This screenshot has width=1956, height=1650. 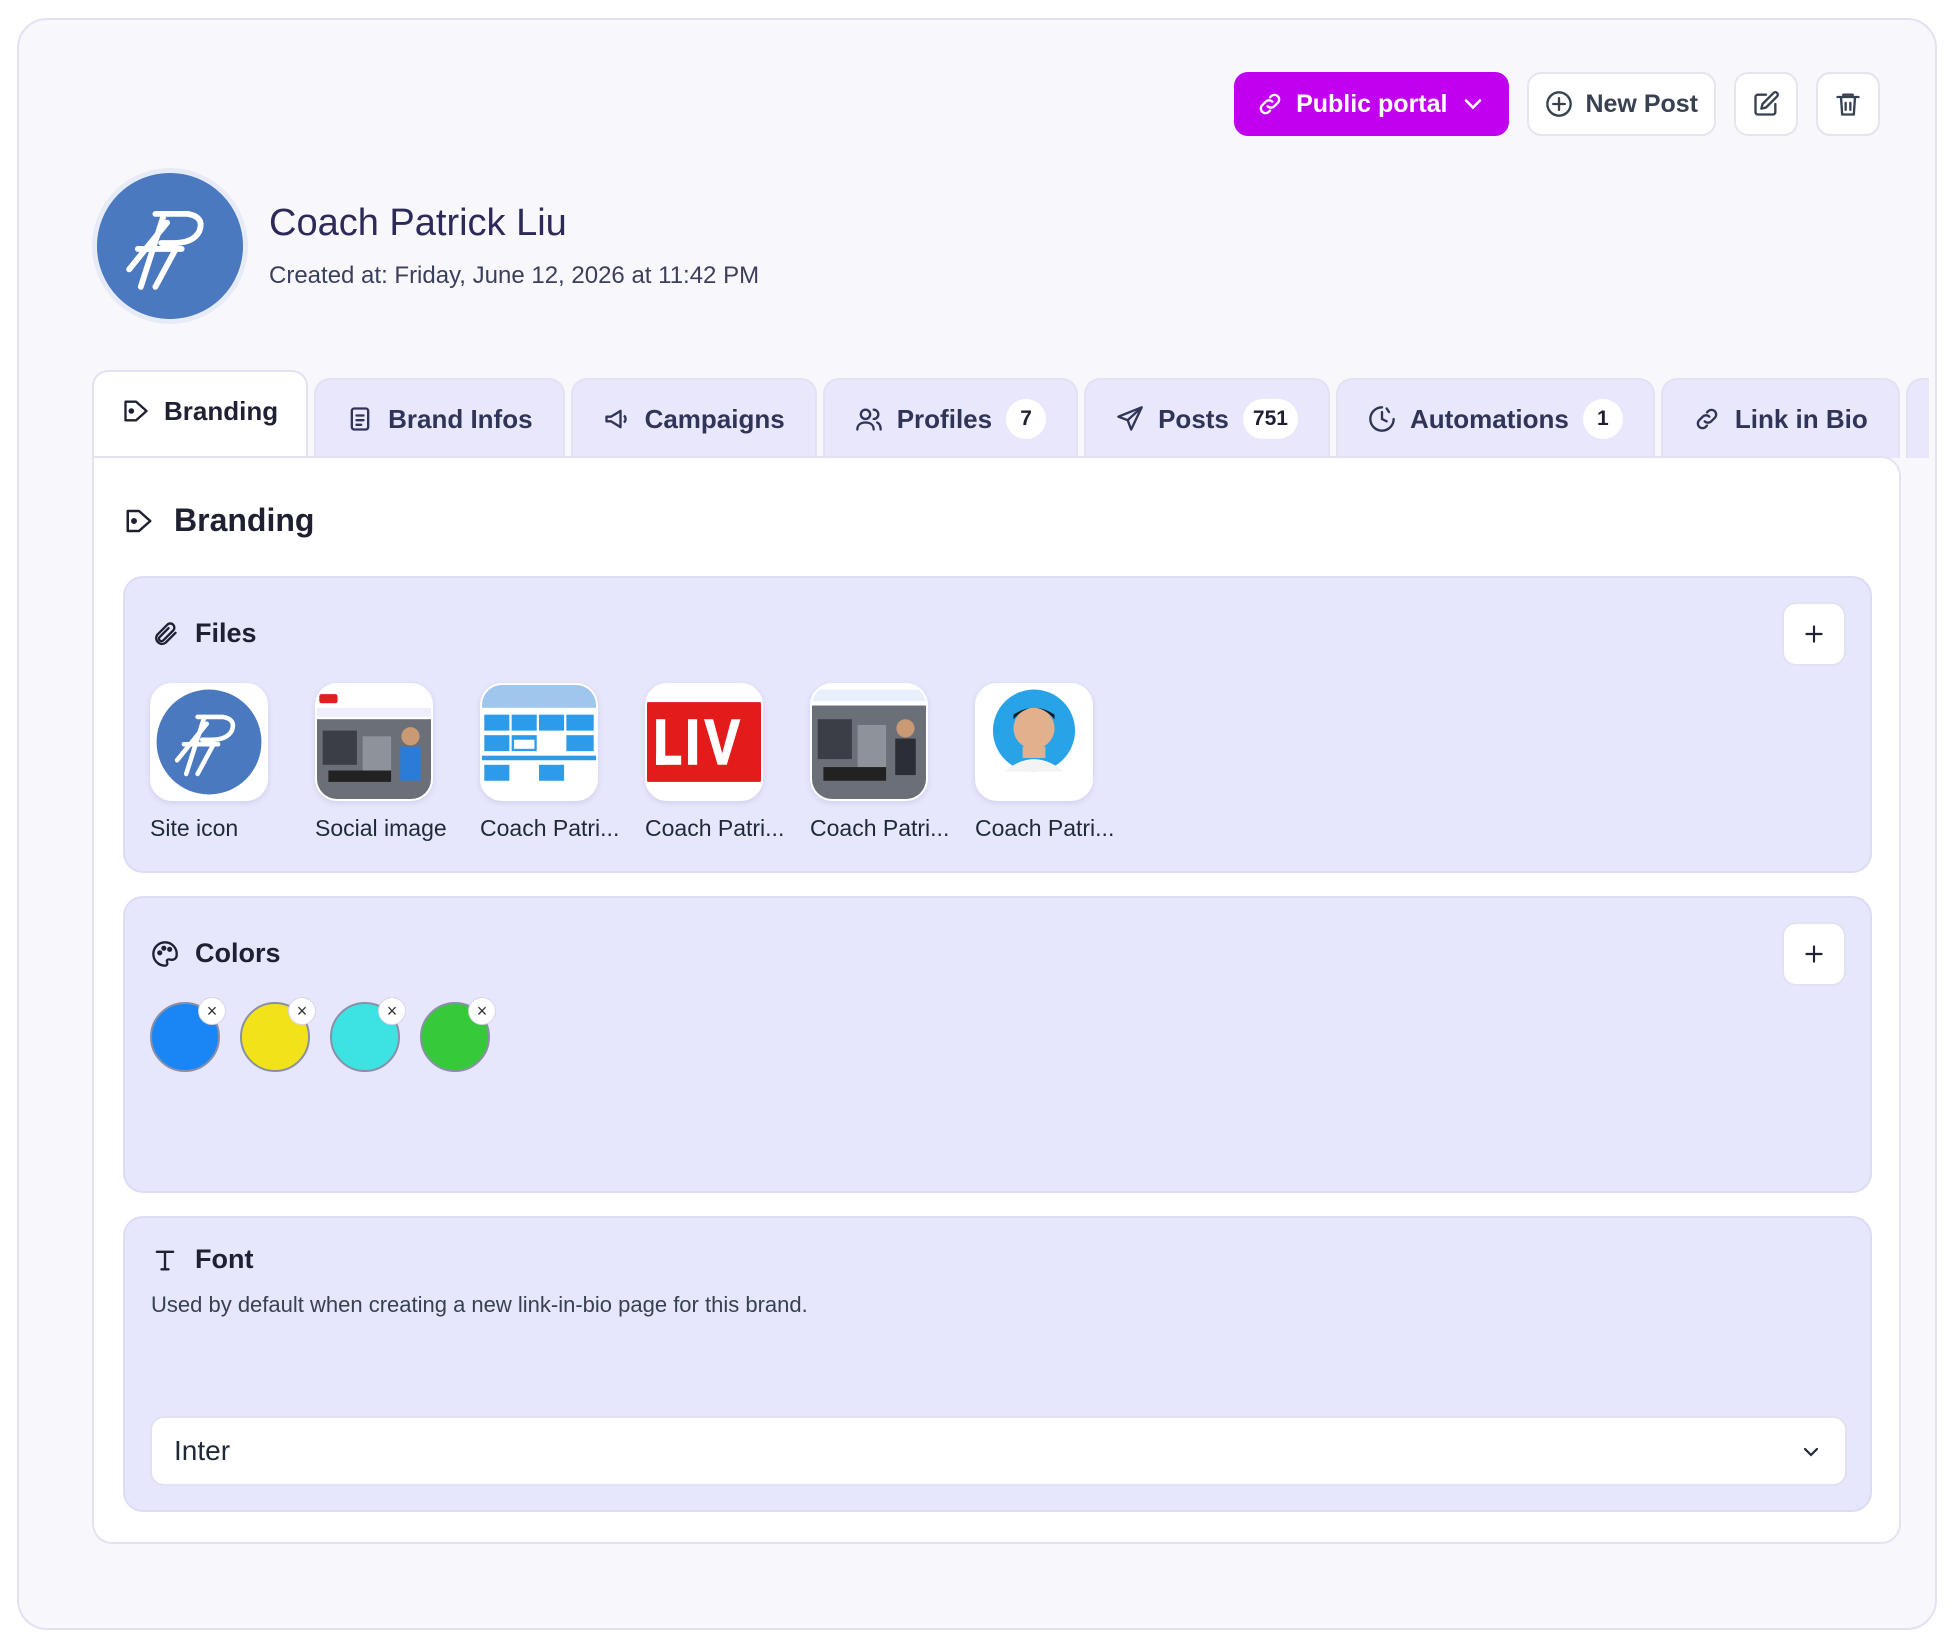 I want to click on trash-icon, so click(x=1848, y=104).